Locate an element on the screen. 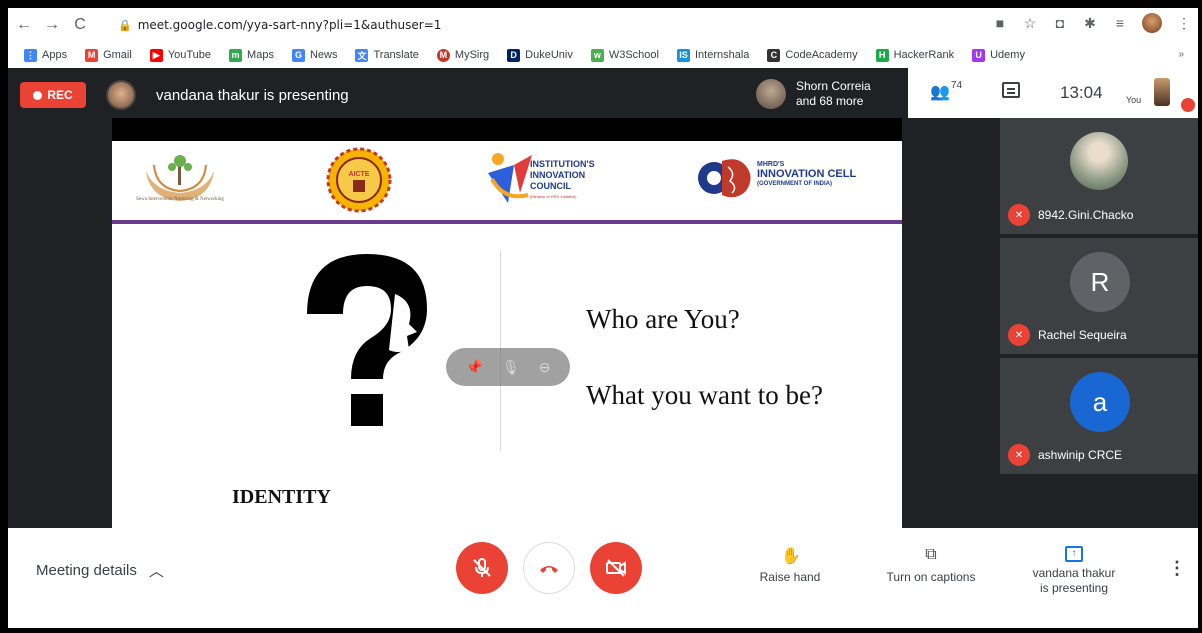  udemy-icon: U is located at coordinates (979, 55).